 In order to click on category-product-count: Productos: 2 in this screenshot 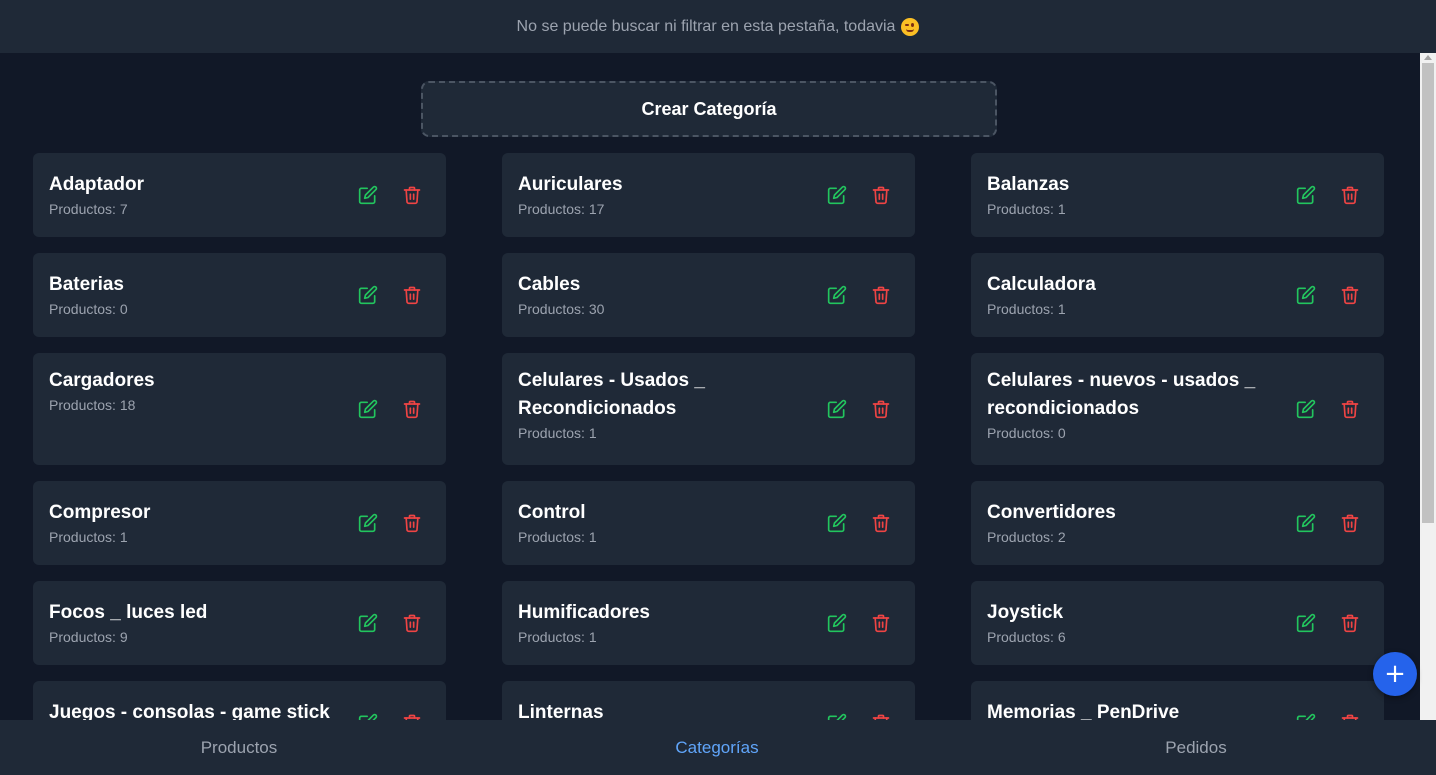, I will do `click(1135, 537)`.